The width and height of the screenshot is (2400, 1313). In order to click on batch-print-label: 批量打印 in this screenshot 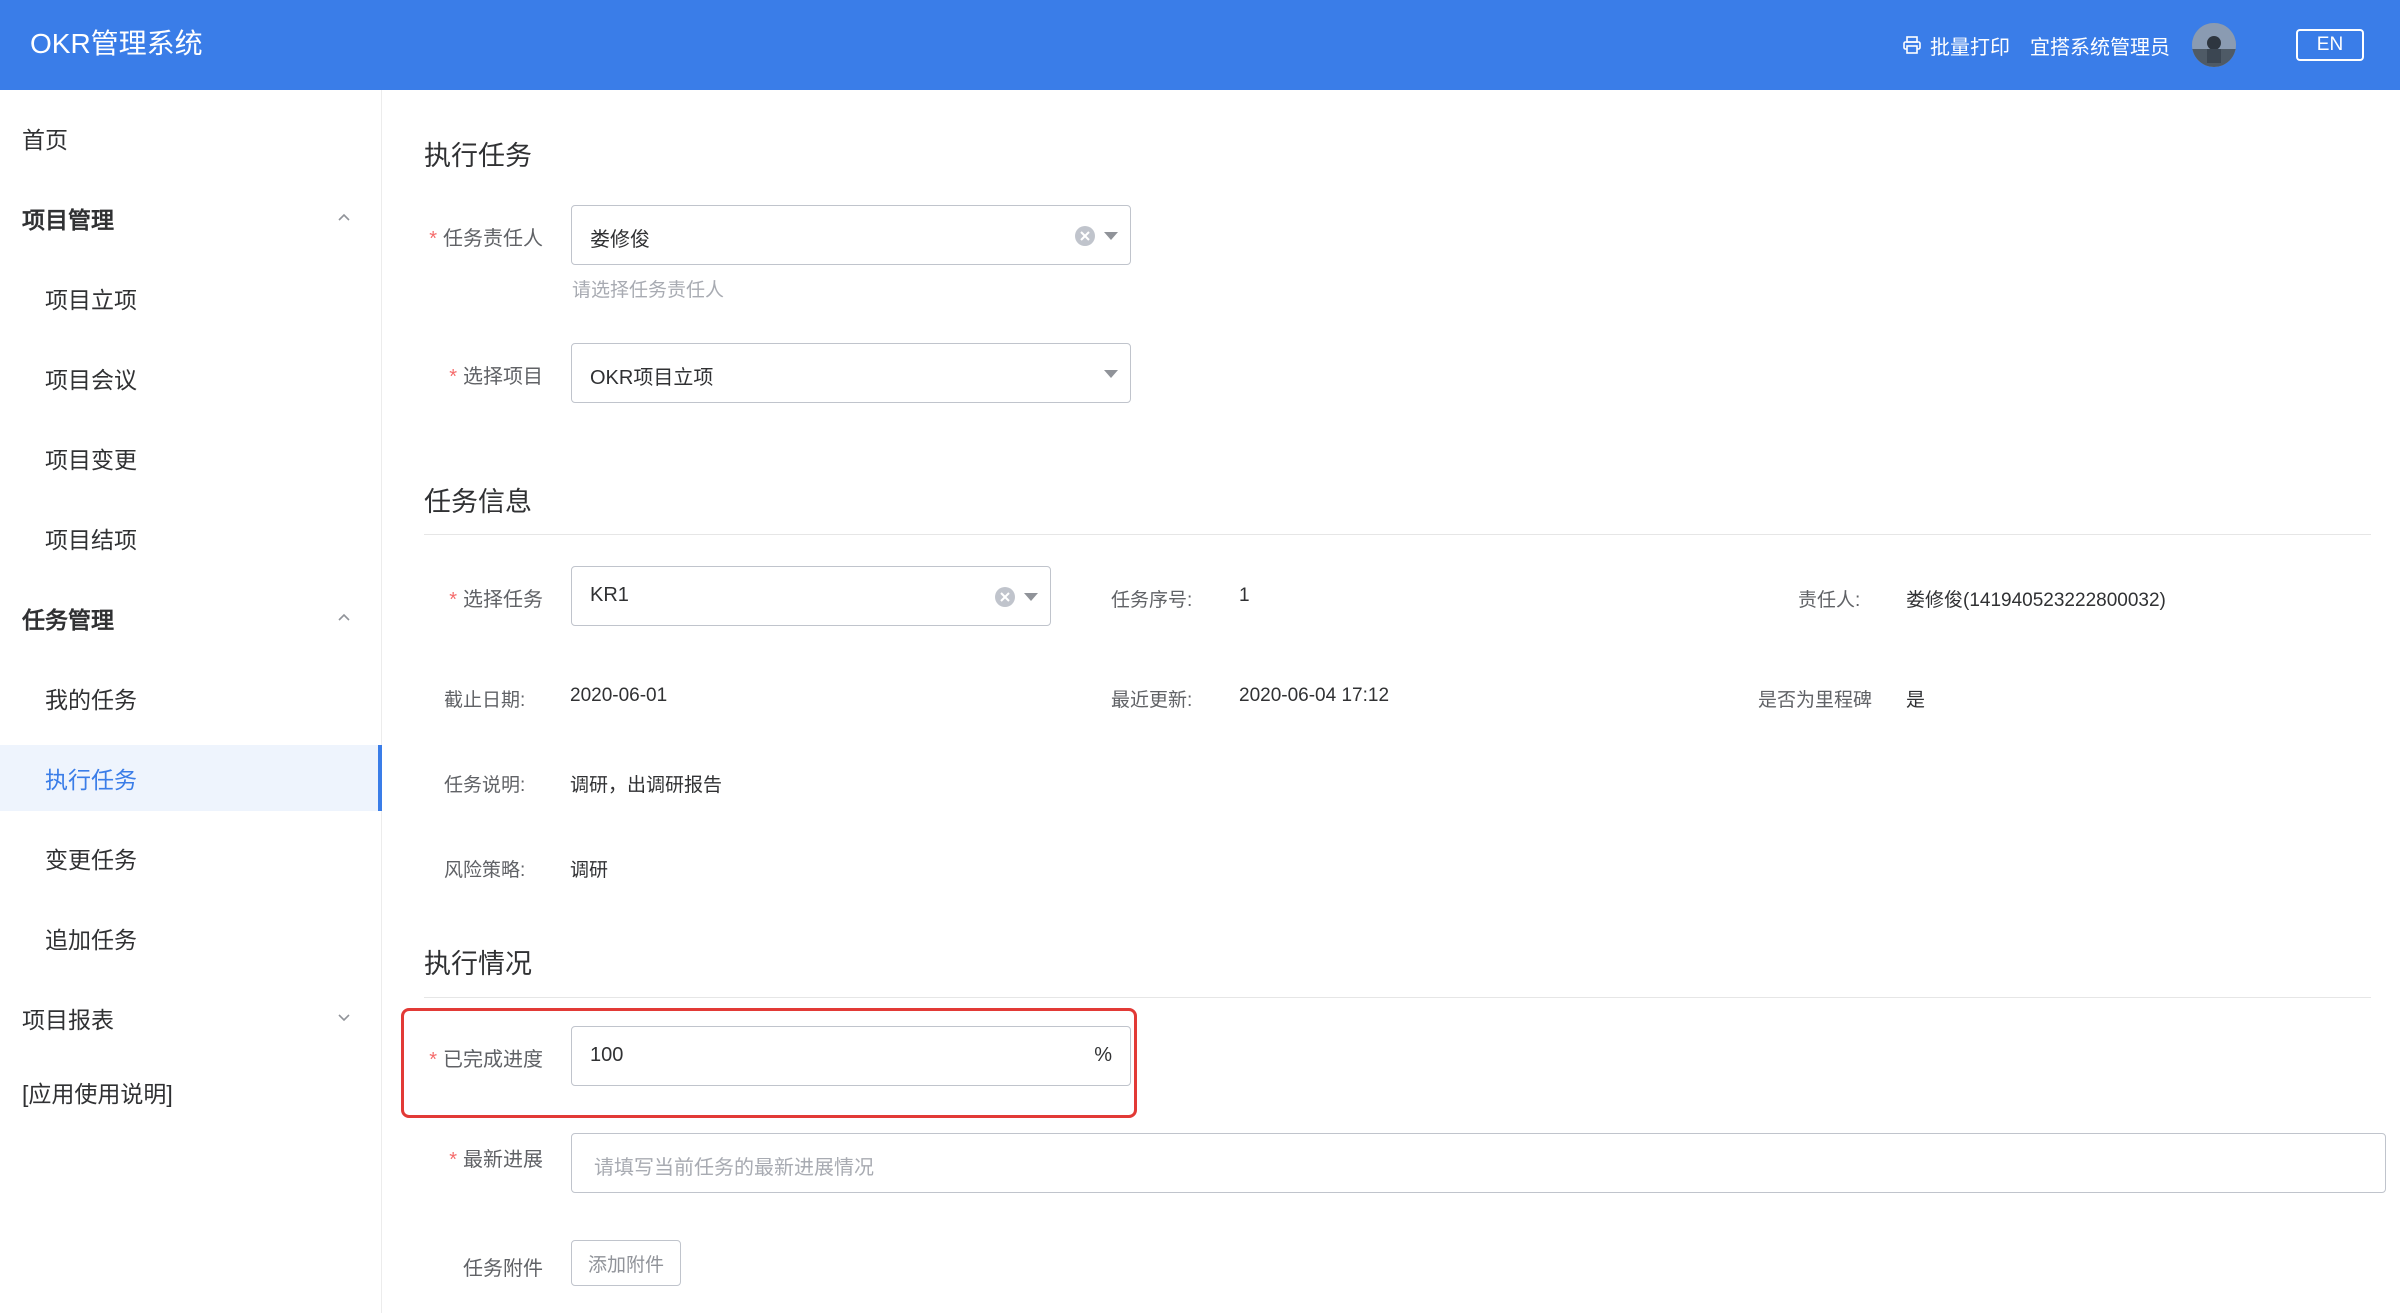, I will do `click(1970, 47)`.